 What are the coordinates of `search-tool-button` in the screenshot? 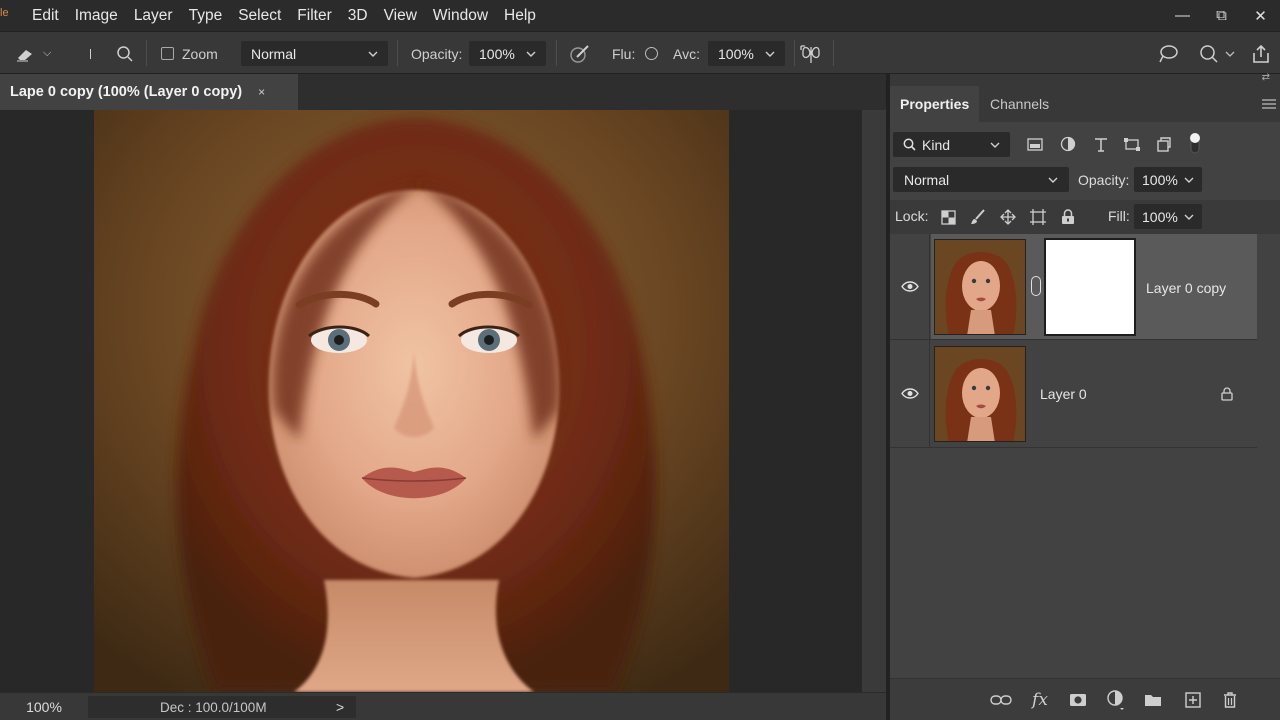 It's located at (126, 53).